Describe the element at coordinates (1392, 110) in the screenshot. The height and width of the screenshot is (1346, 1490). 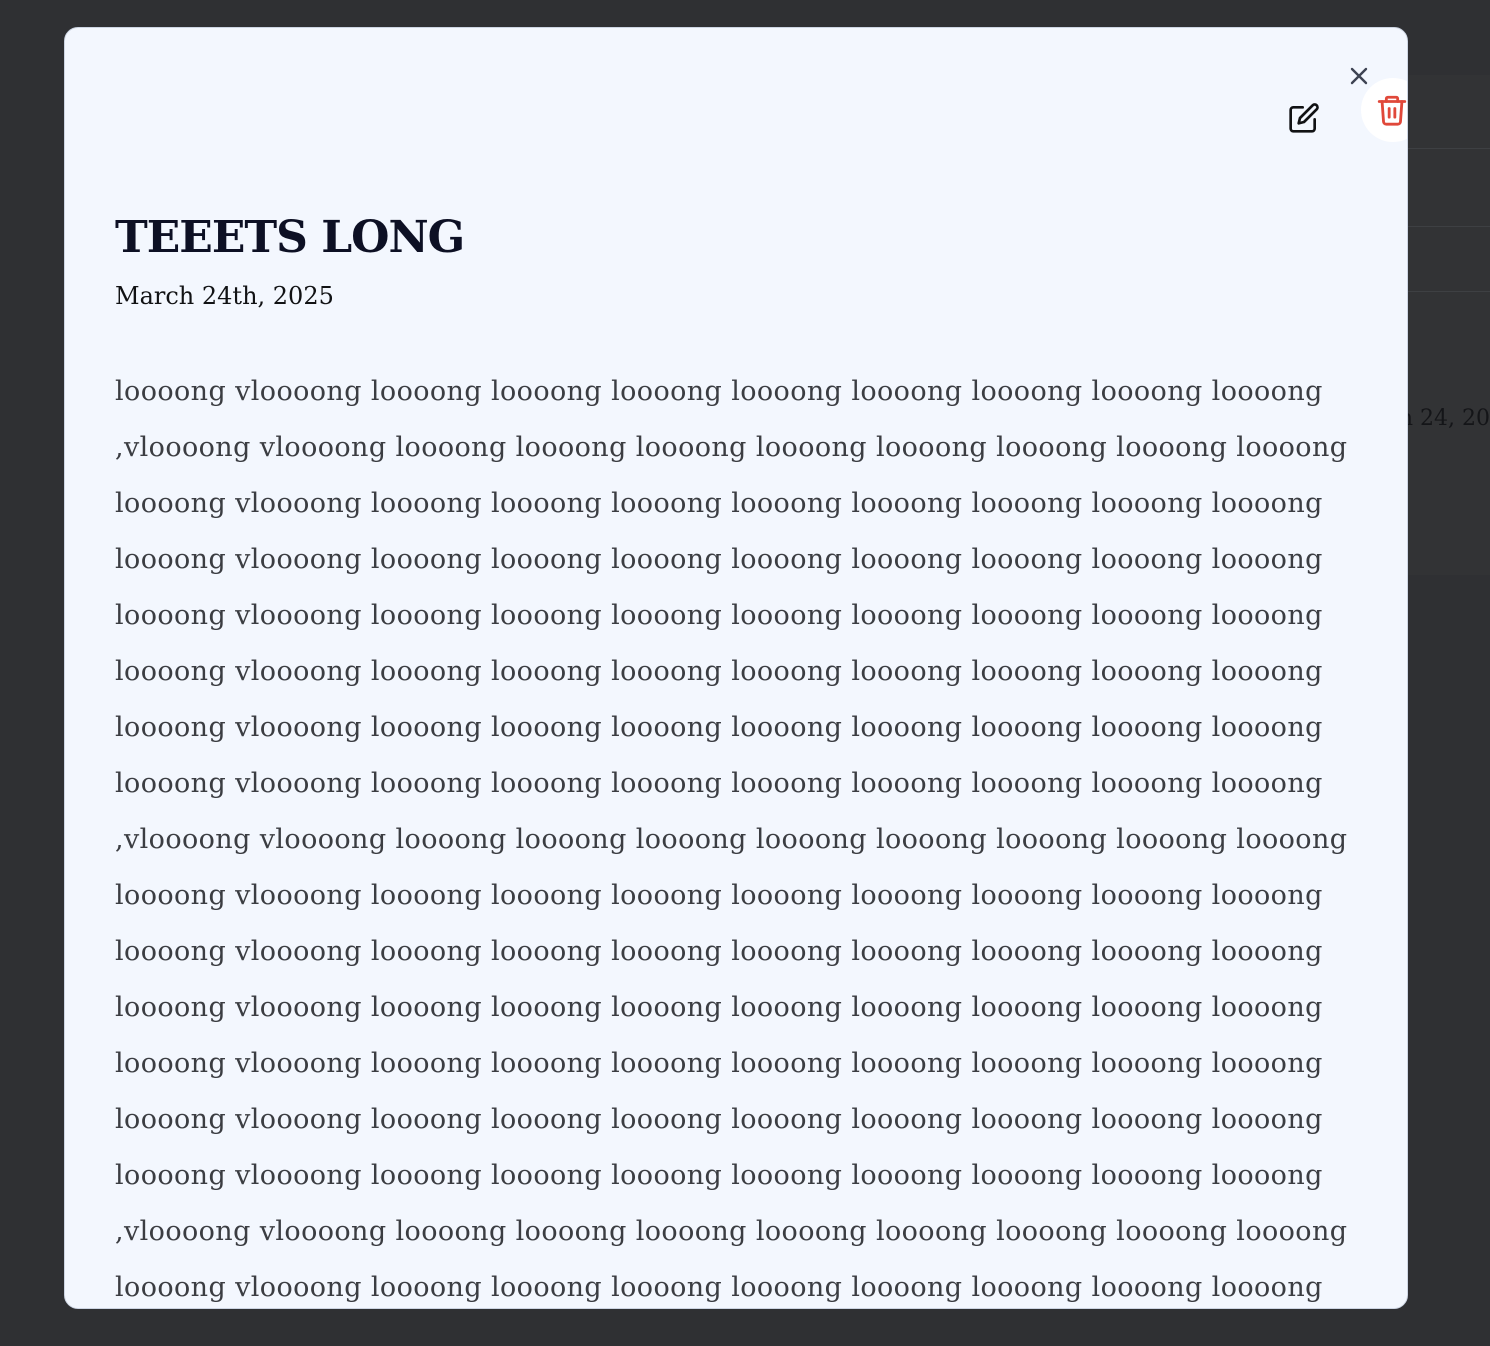
I see `trash-icon` at that location.